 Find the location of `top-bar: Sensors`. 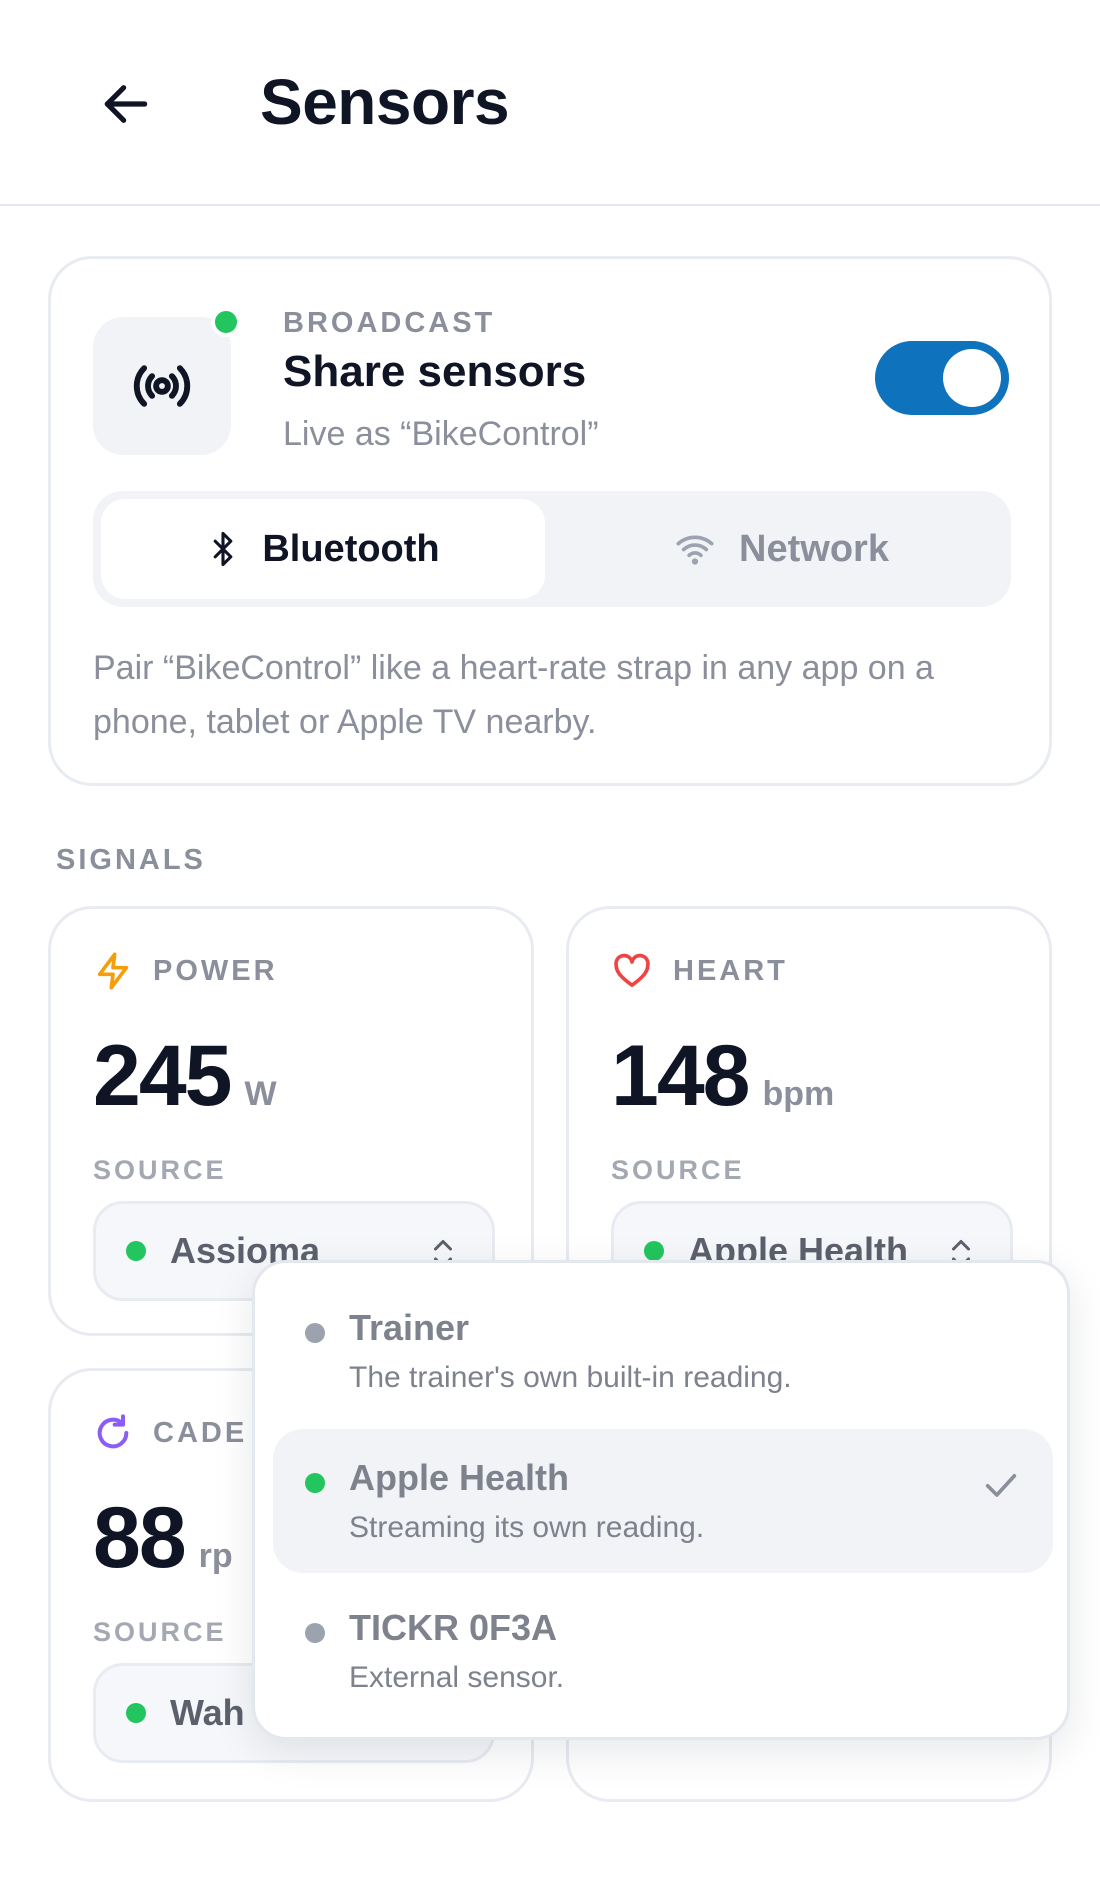

top-bar: Sensors is located at coordinates (550, 103).